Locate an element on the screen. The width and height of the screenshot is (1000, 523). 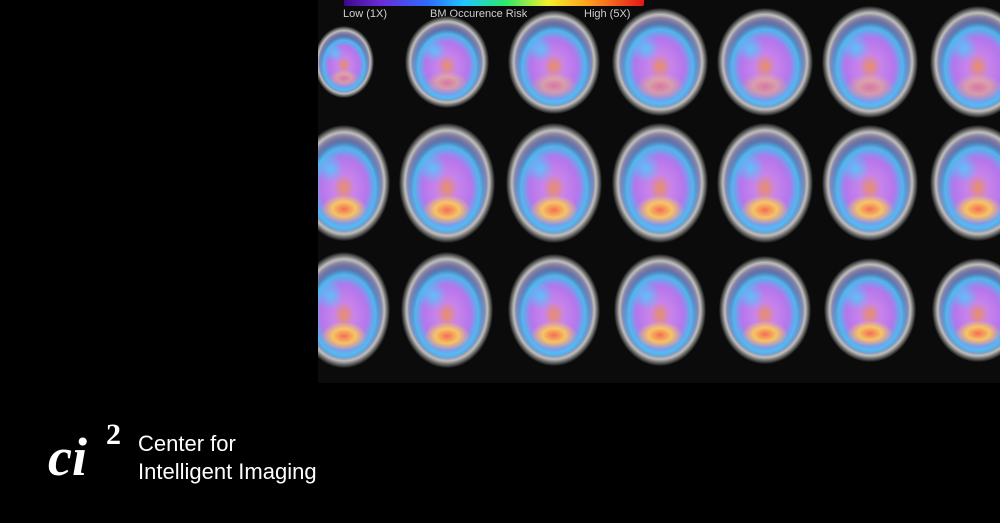
logo-line-2: Intelligent Imaging is located at coordinates (227, 471).